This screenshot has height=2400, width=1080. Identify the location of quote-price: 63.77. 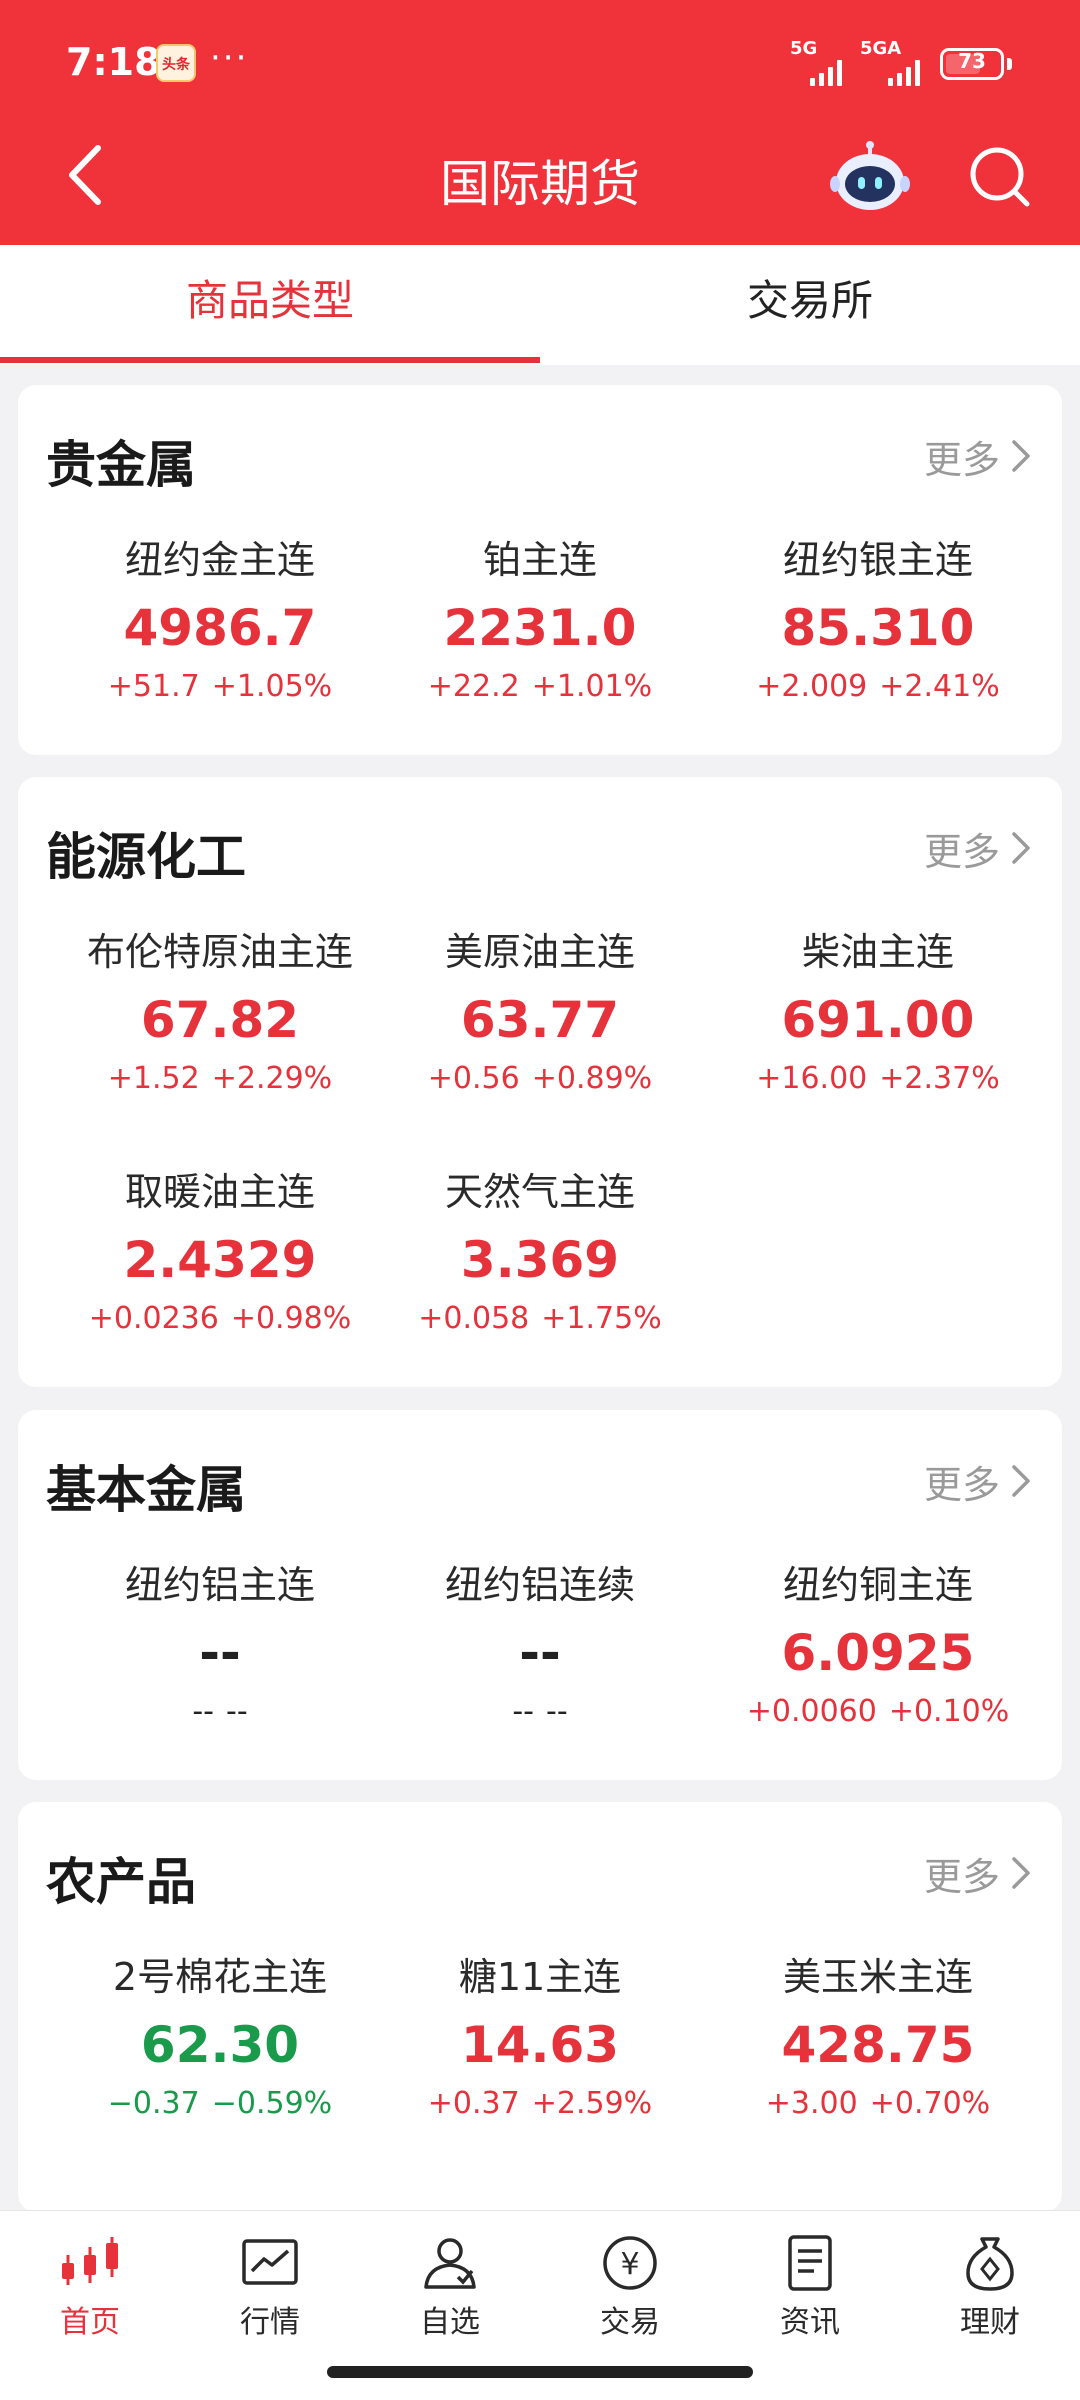
(540, 1020).